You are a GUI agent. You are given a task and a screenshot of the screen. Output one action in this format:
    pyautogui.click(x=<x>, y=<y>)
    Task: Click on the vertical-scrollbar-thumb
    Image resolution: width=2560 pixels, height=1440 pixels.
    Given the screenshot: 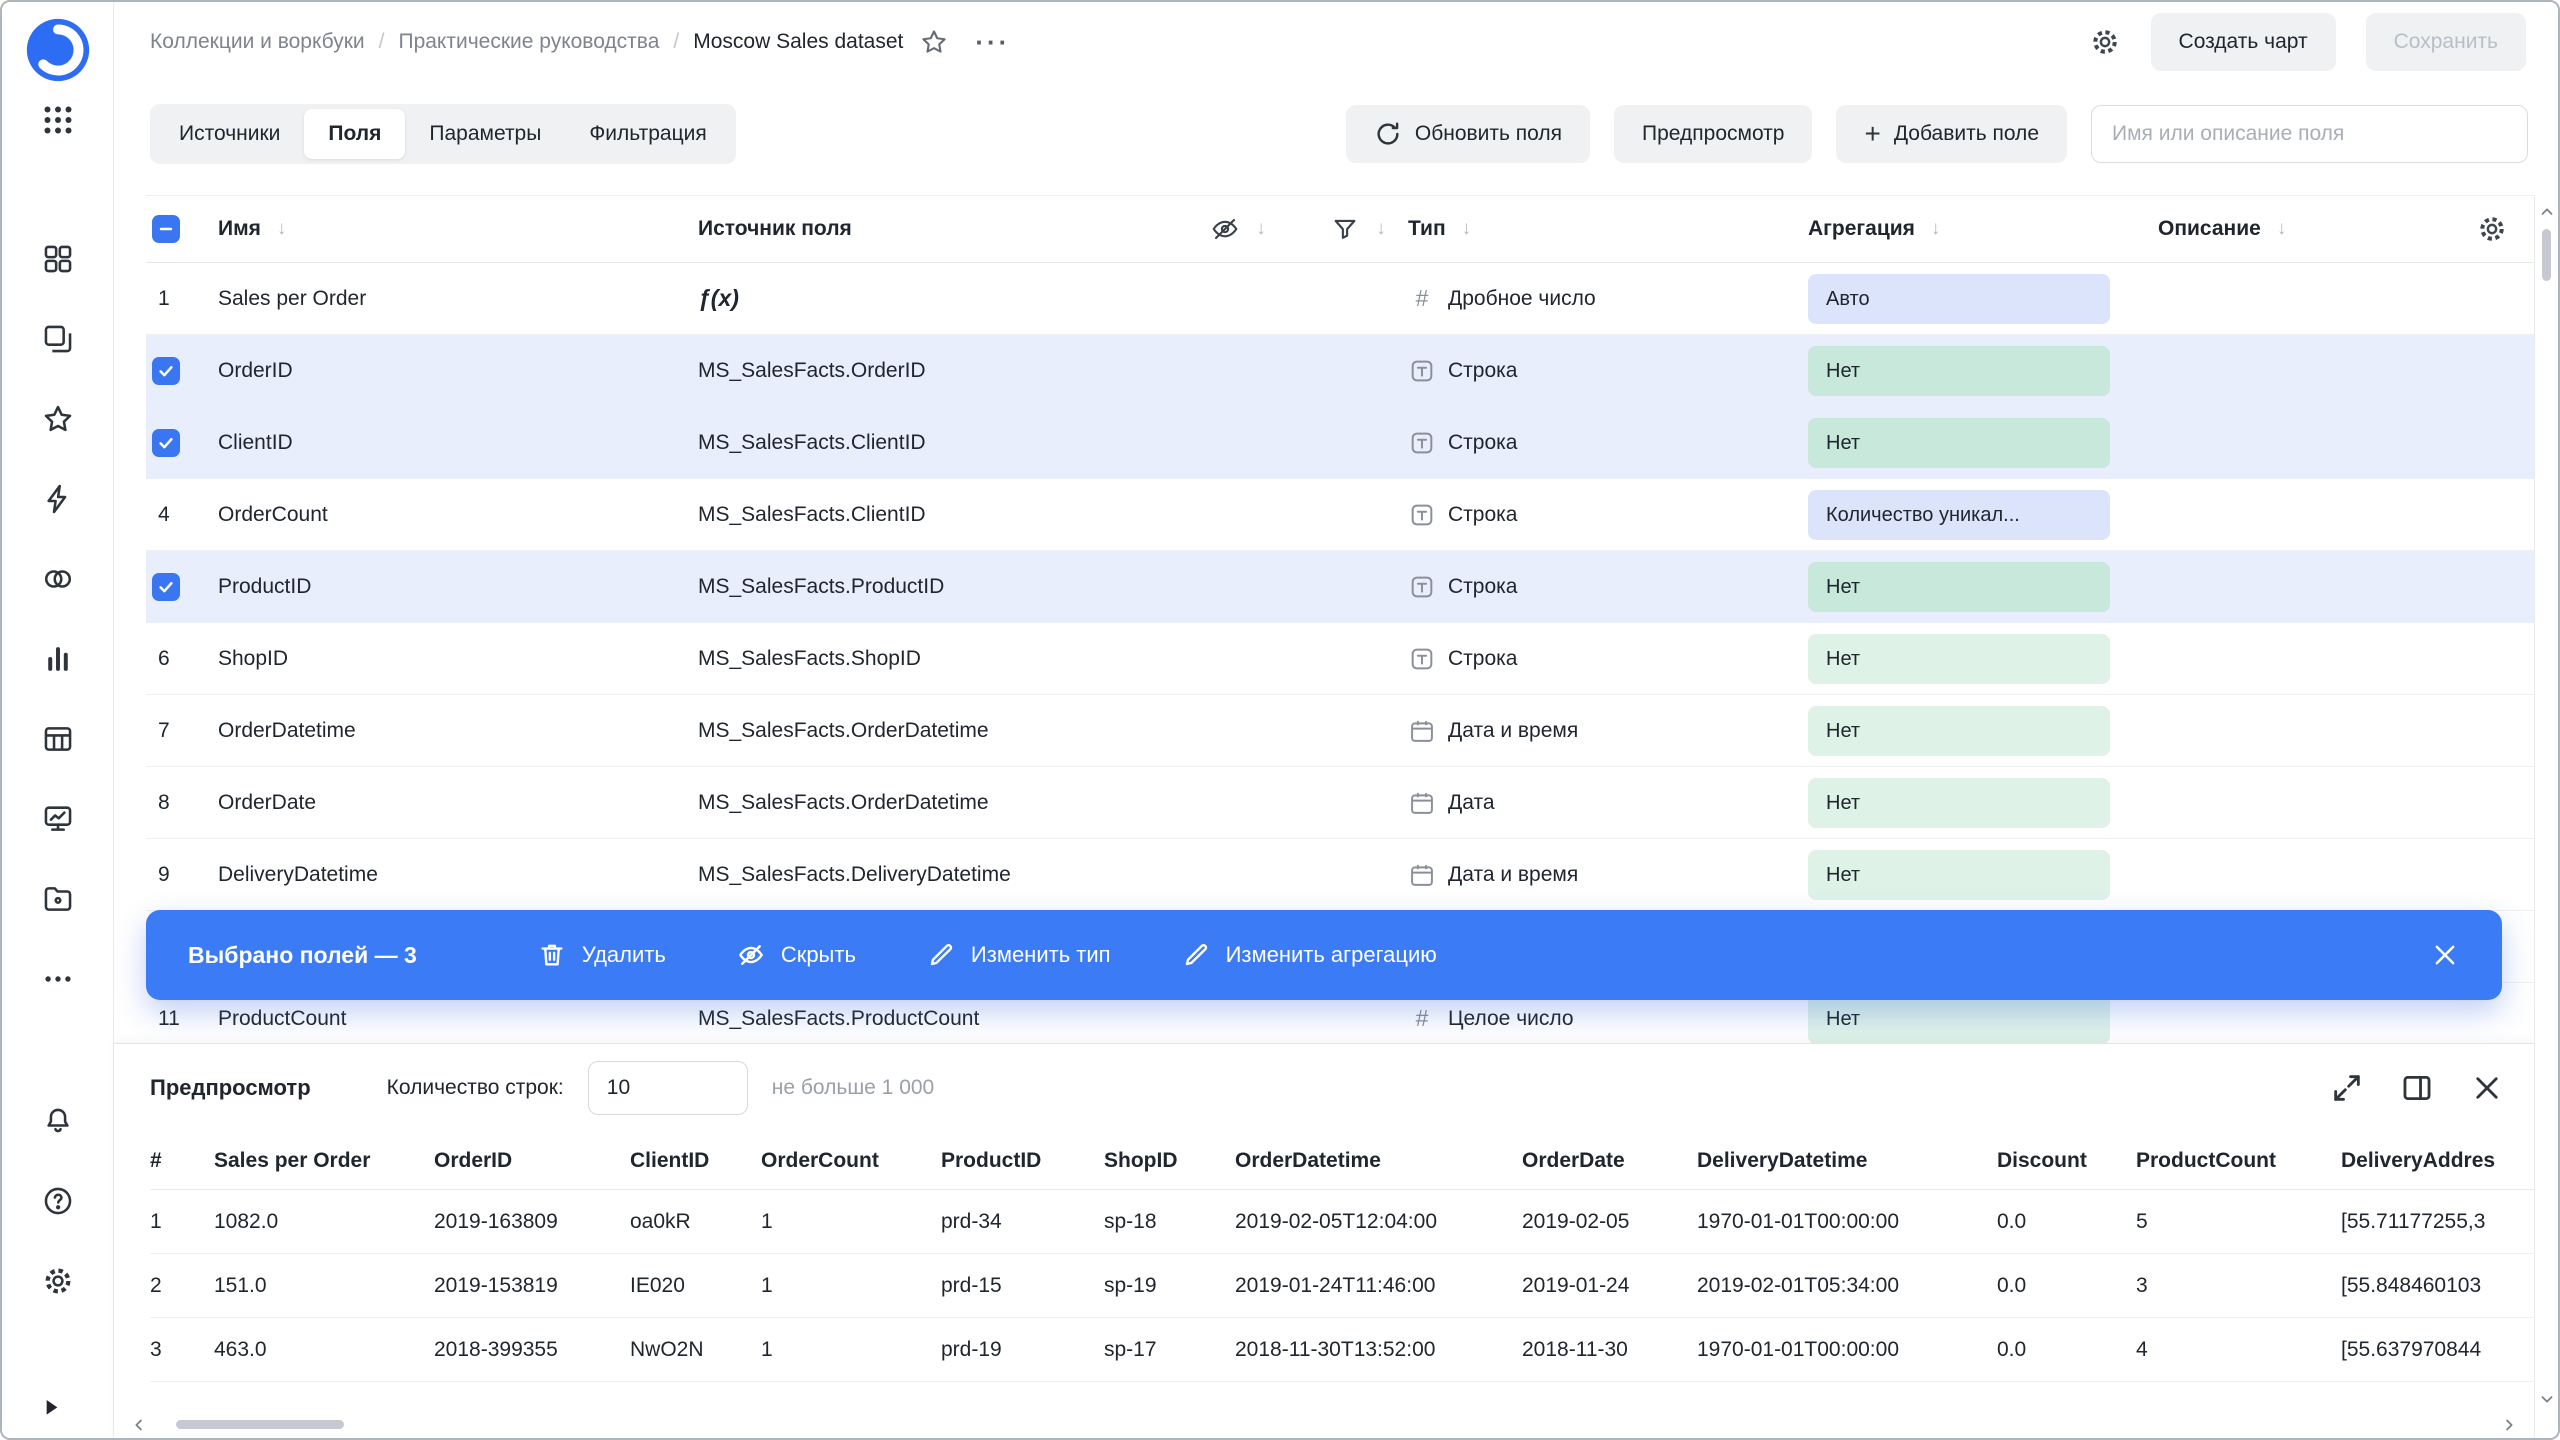 What is the action you would take?
    pyautogui.click(x=2546, y=255)
    